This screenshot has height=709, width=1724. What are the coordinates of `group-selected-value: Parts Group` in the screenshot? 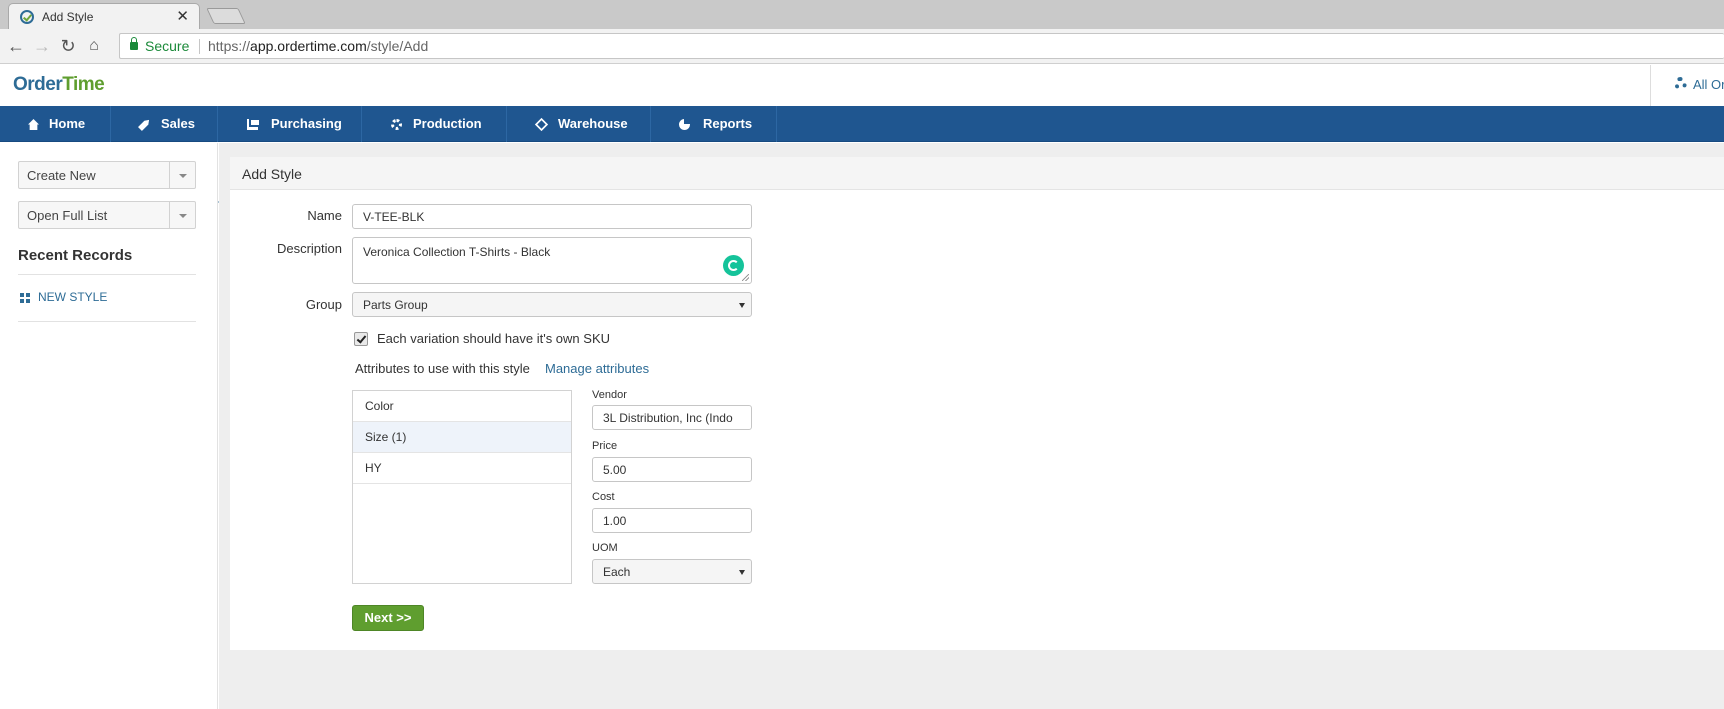 It's located at (395, 305).